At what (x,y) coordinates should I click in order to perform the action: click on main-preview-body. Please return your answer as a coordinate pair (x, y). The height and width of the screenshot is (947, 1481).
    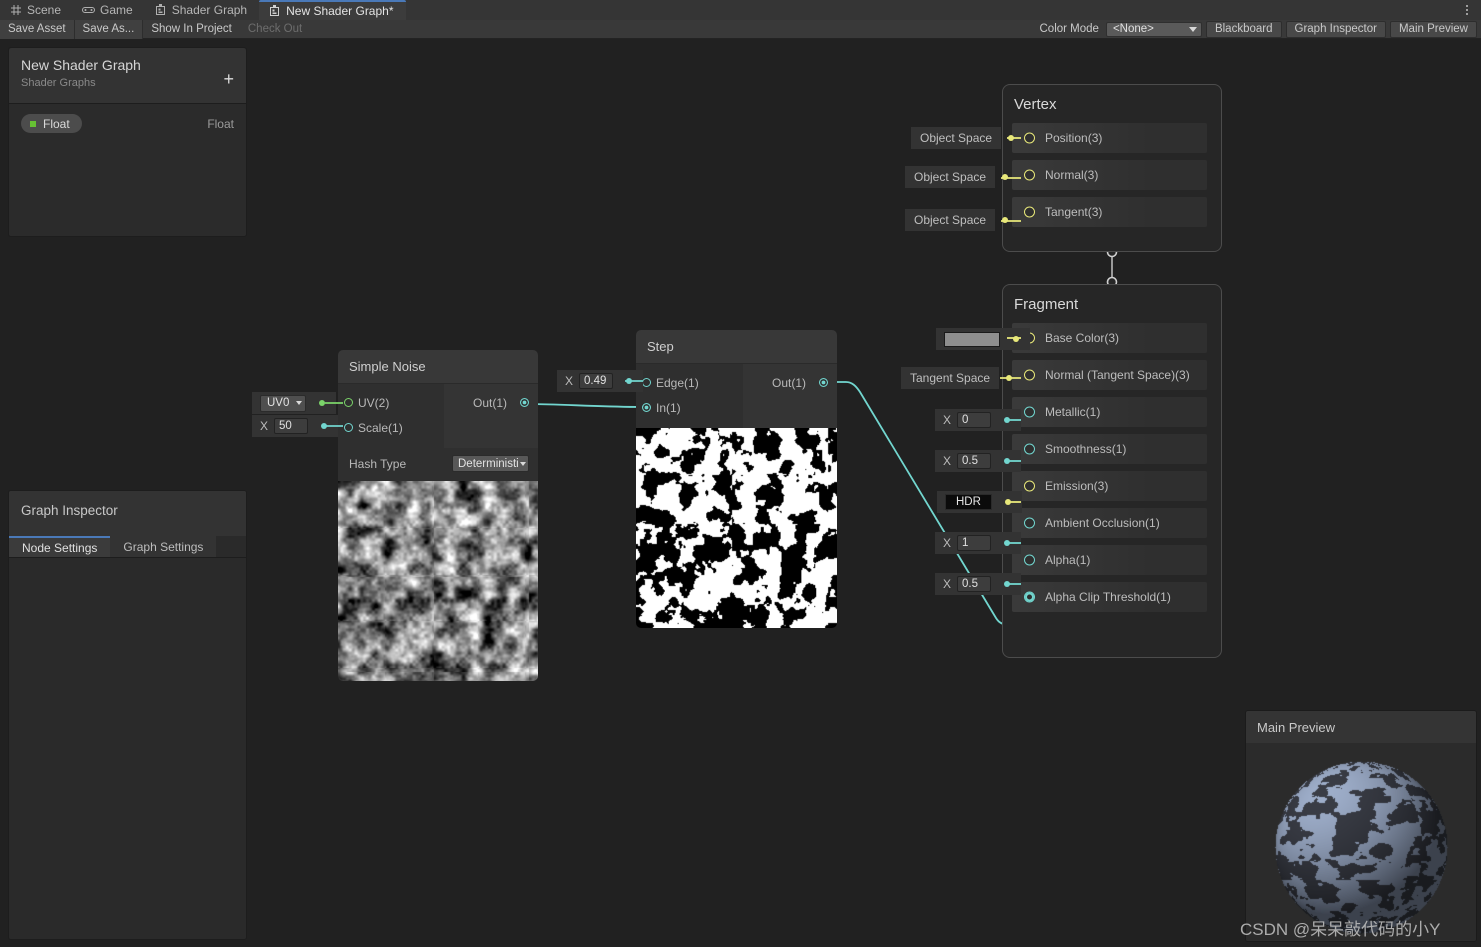
    Looking at the image, I should click on (1361, 842).